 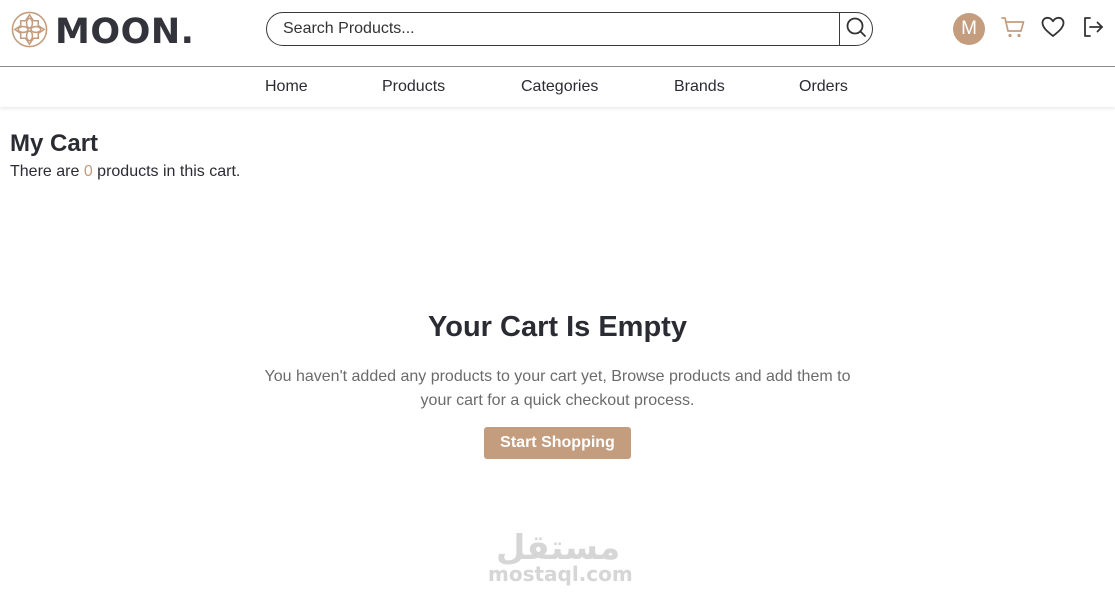 I want to click on empty-cart-title: Your Cart Is Empty, so click(x=557, y=327).